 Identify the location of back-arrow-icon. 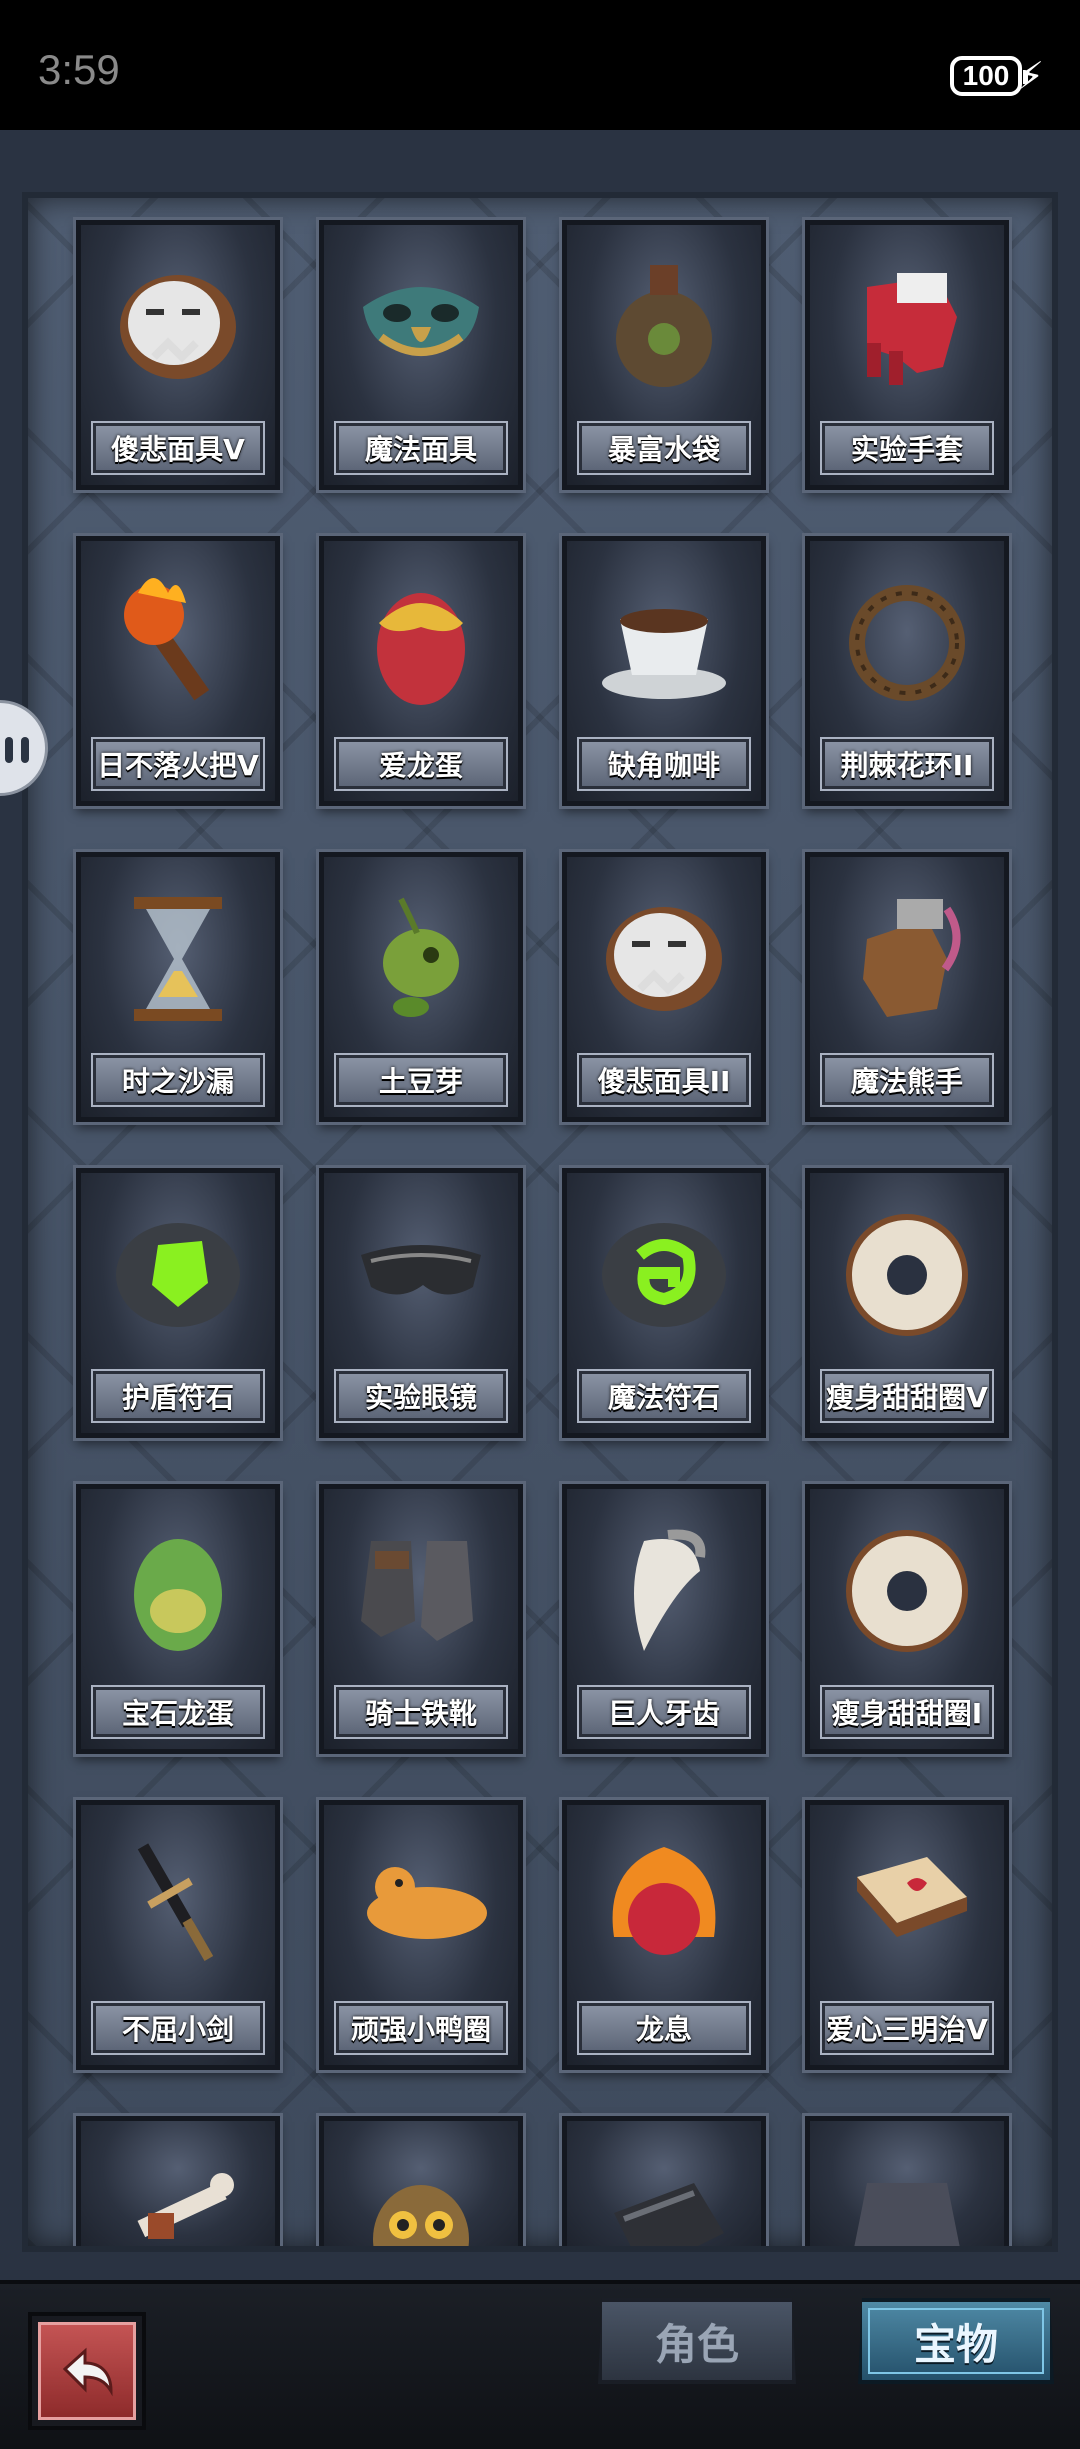
(87, 2371).